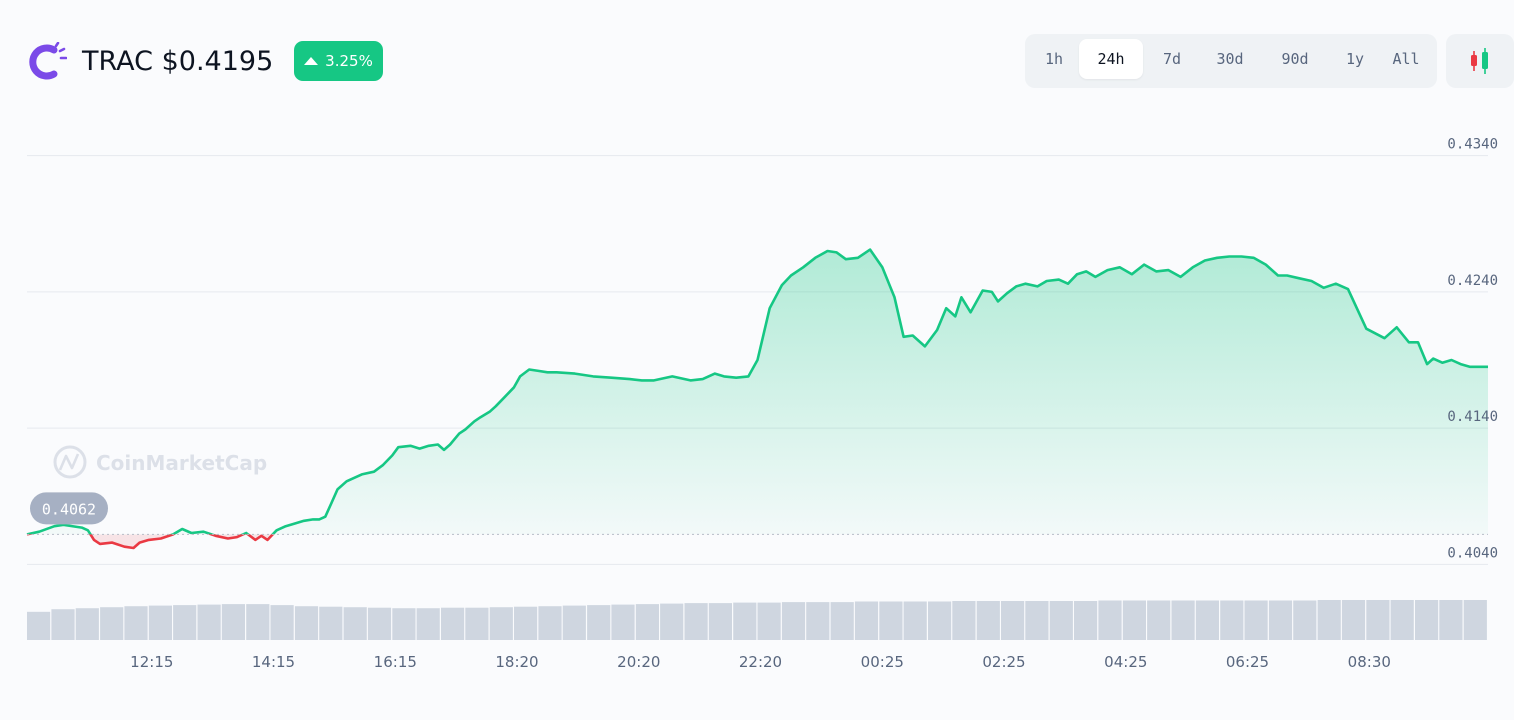 This screenshot has height=720, width=1514. I want to click on y-tick-label: 0.4040, so click(1472, 553).